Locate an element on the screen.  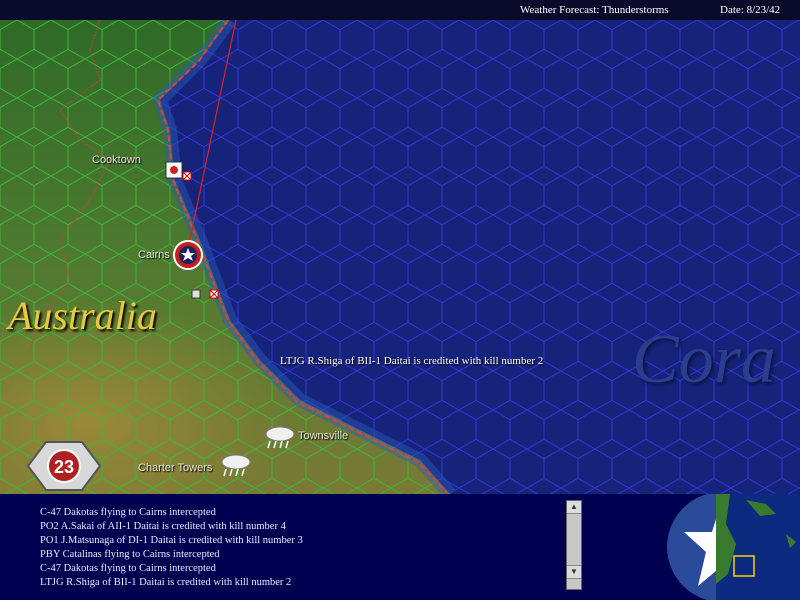
town-cairns: Cairns is located at coordinates (154, 255).